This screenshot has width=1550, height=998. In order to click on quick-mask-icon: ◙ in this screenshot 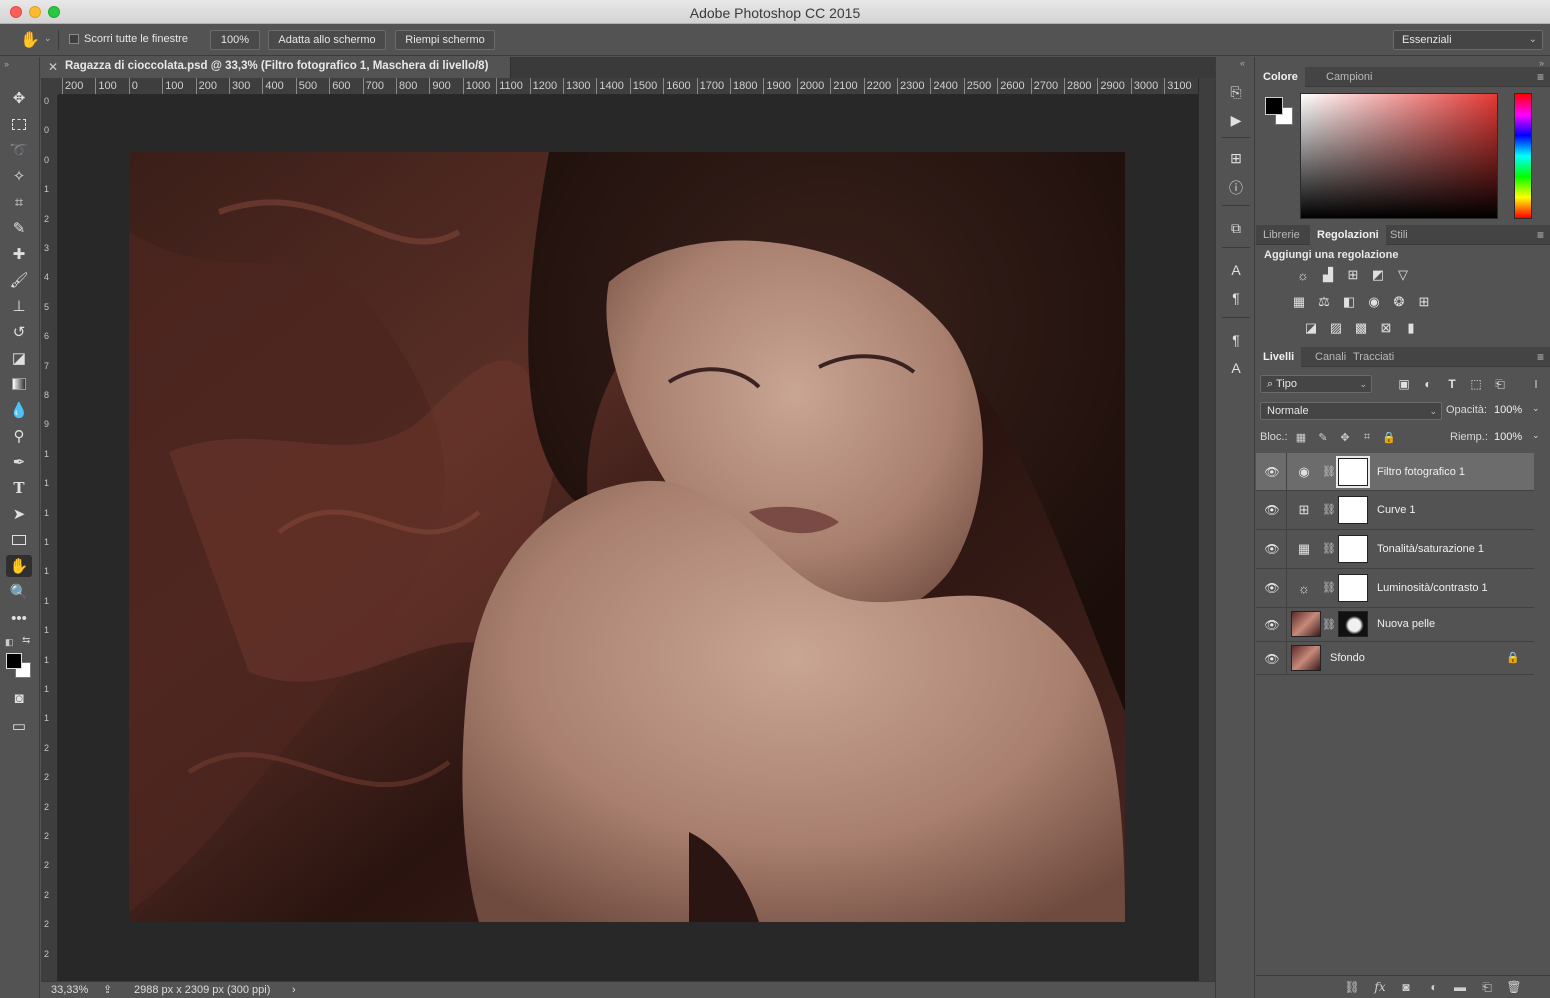, I will do `click(19, 698)`.